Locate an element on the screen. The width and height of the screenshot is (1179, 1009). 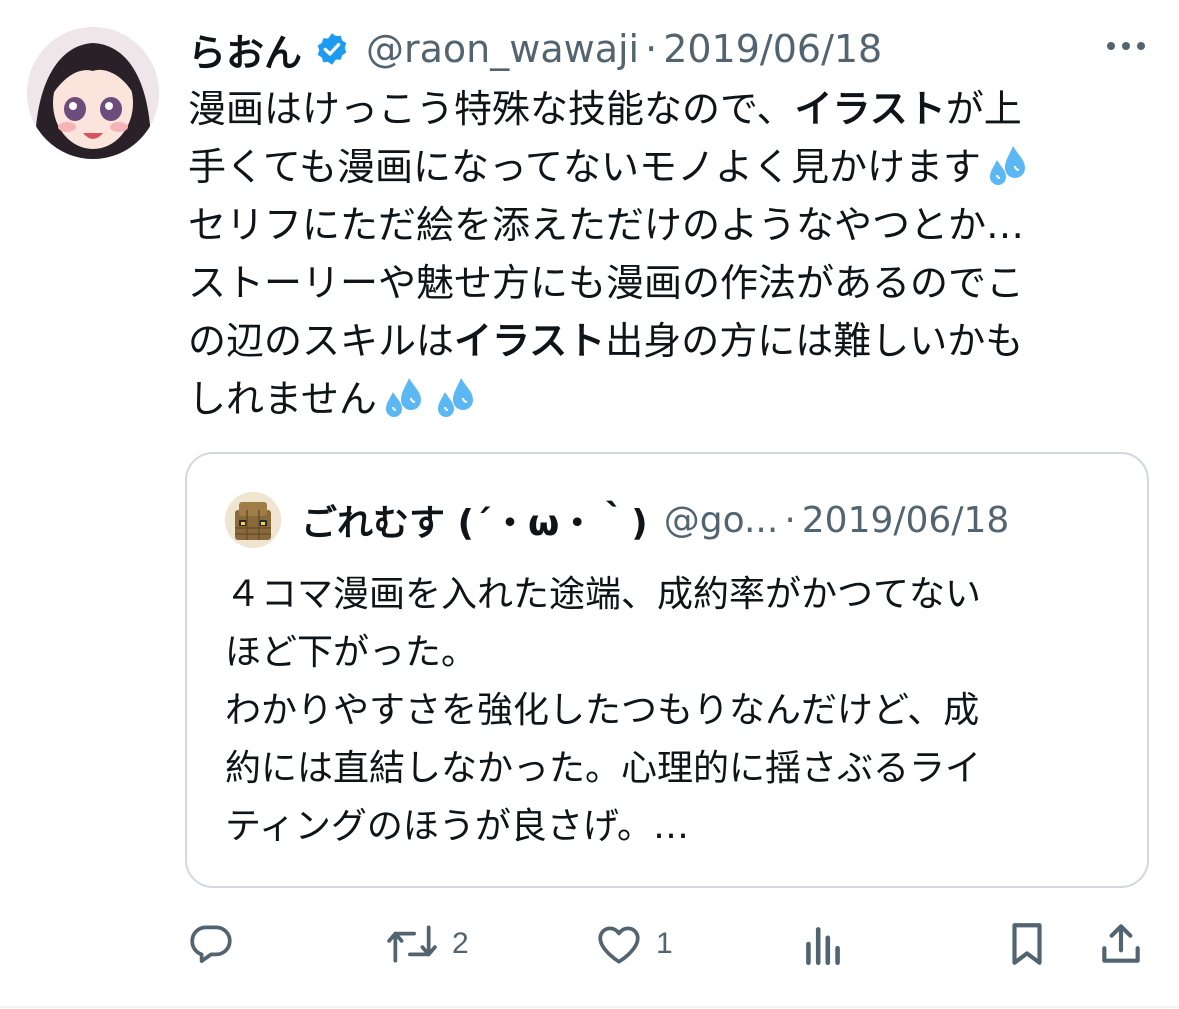
quoted-text-line: ４コマ漫画を入れた途端、成約率がかつてない is located at coordinates (603, 594).